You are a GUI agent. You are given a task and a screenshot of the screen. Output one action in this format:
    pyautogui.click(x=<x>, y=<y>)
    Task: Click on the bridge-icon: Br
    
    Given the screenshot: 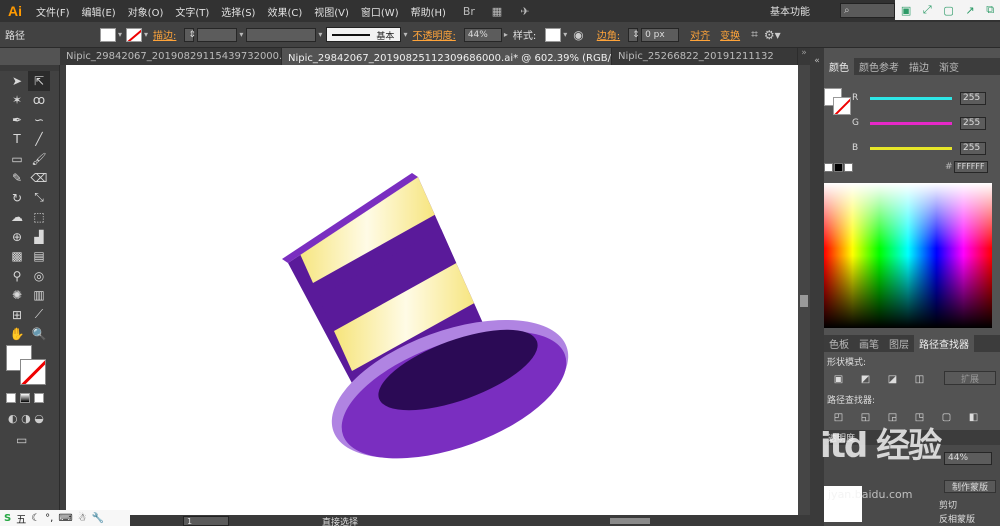 What is the action you would take?
    pyautogui.click(x=469, y=11)
    